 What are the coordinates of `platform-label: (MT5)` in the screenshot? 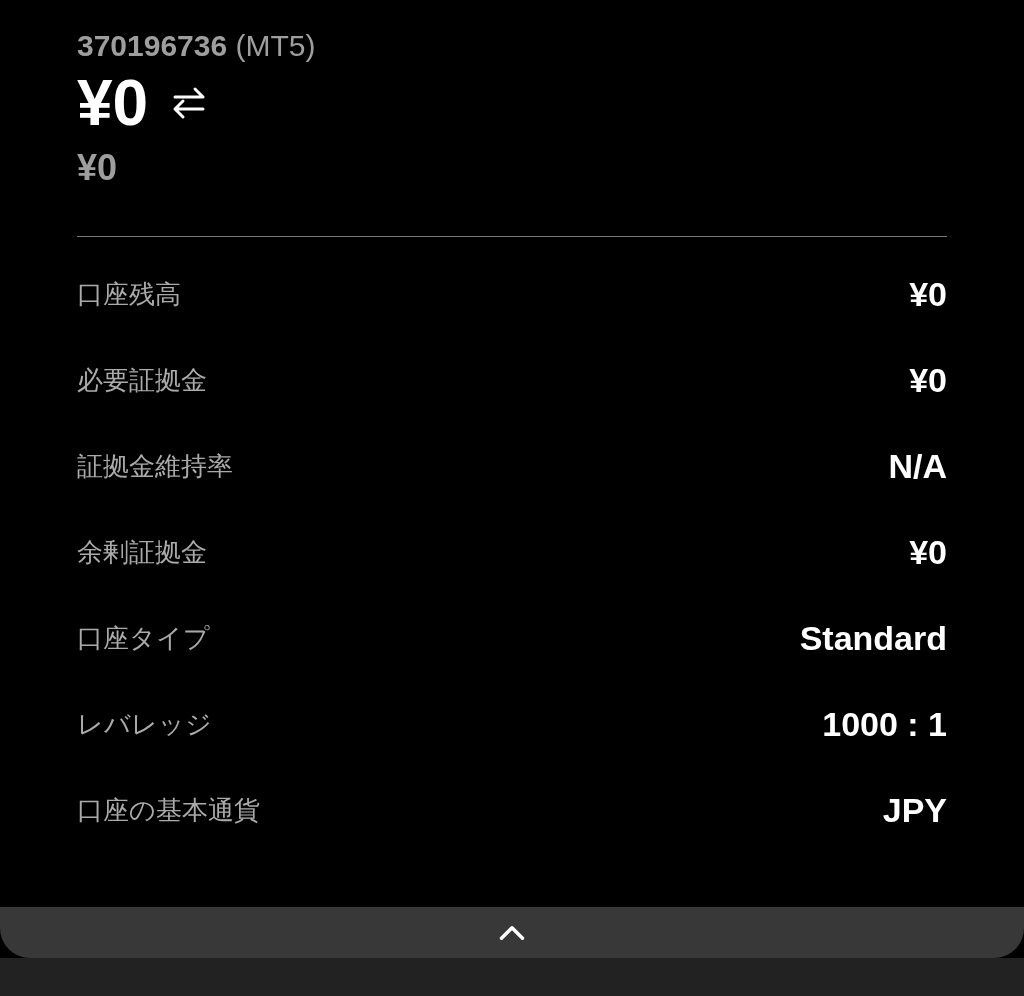 It's located at (275, 45).